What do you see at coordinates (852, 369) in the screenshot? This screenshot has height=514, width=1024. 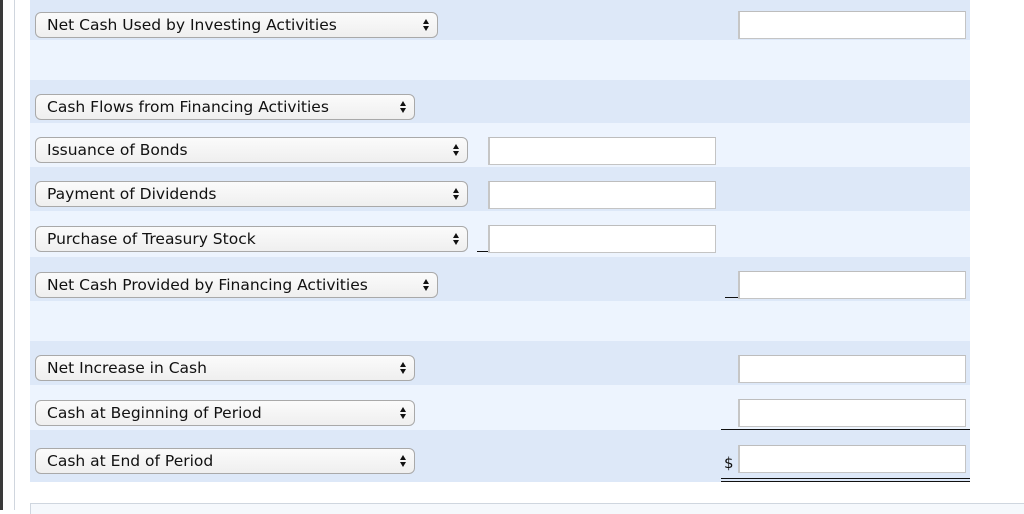 I see `input-net-increase-in-cash` at bounding box center [852, 369].